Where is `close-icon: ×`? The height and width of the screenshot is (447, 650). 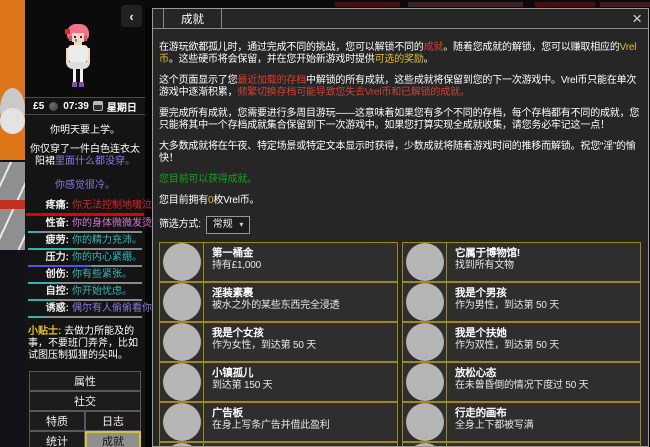 close-icon: × is located at coordinates (637, 19).